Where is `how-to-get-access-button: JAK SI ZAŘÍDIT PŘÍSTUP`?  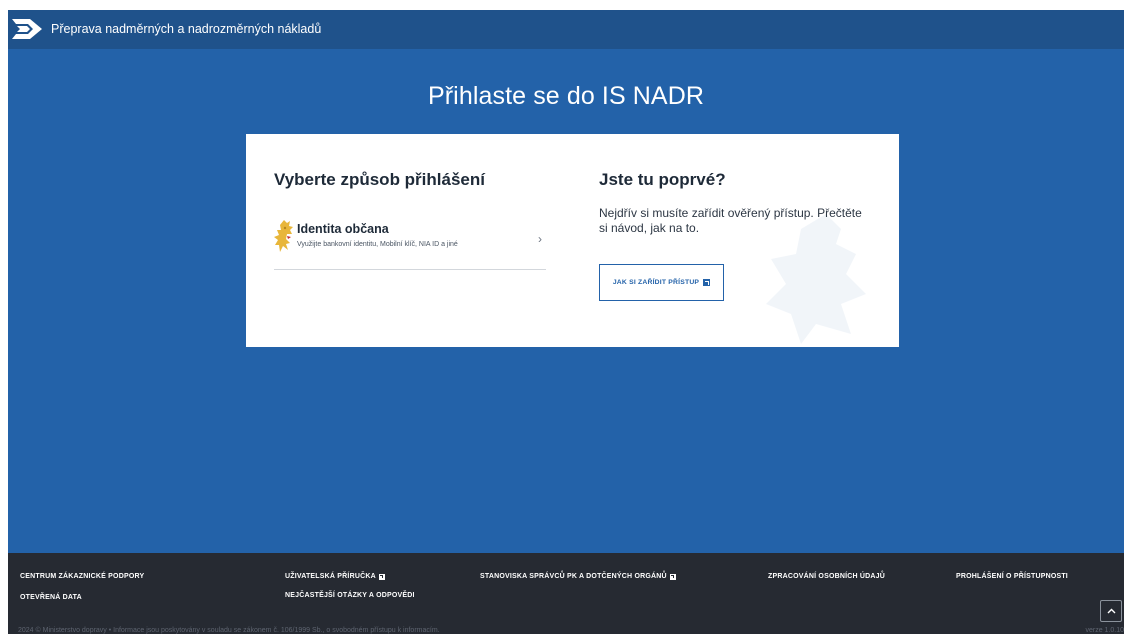 how-to-get-access-button: JAK SI ZAŘÍDIT PŘÍSTUP is located at coordinates (661, 282).